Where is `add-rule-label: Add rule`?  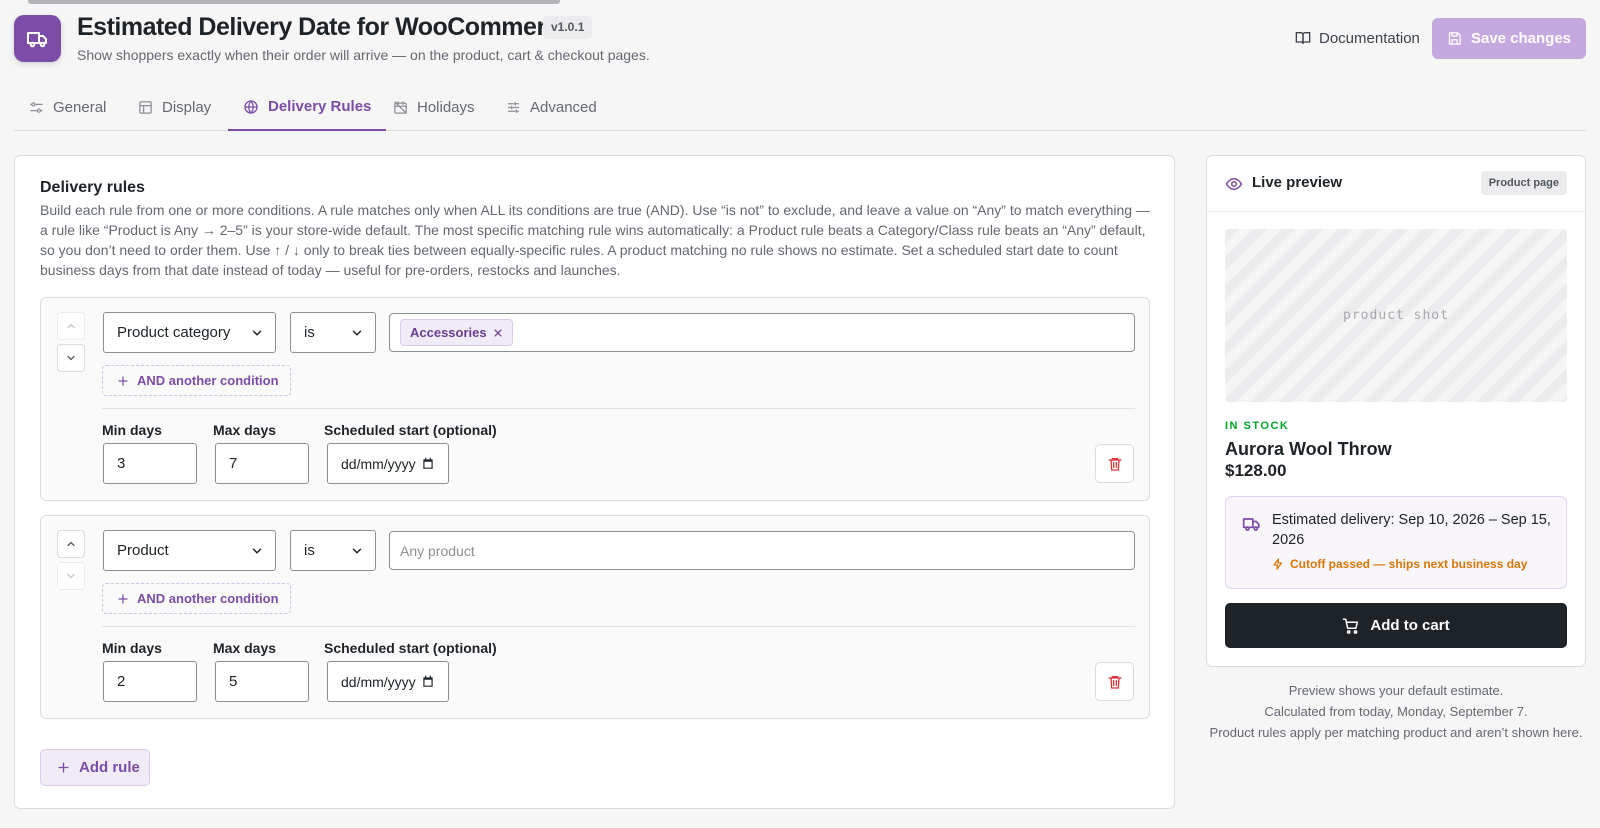 add-rule-label: Add rule is located at coordinates (109, 767).